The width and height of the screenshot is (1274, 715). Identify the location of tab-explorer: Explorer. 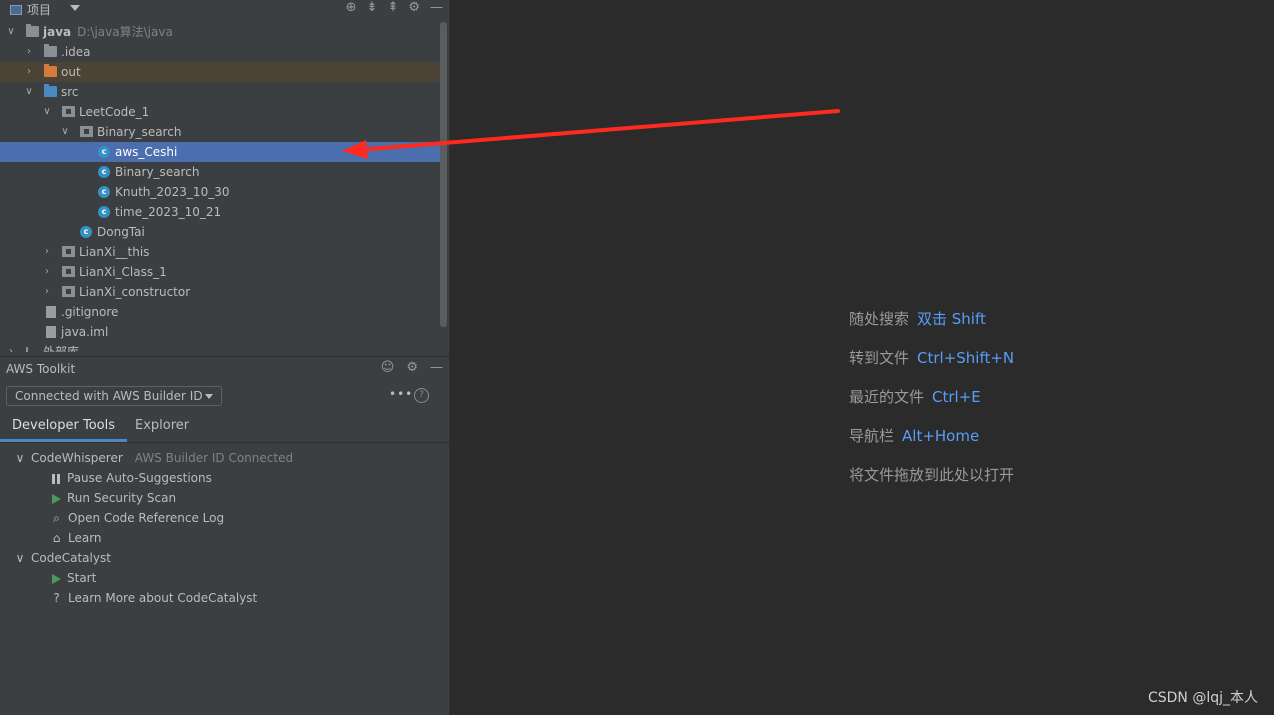
(162, 427).